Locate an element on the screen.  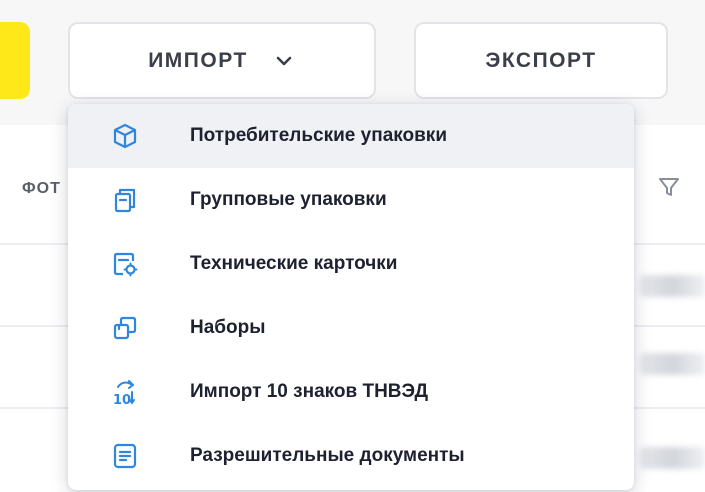
import-10-icon: 10 is located at coordinates (124, 393).